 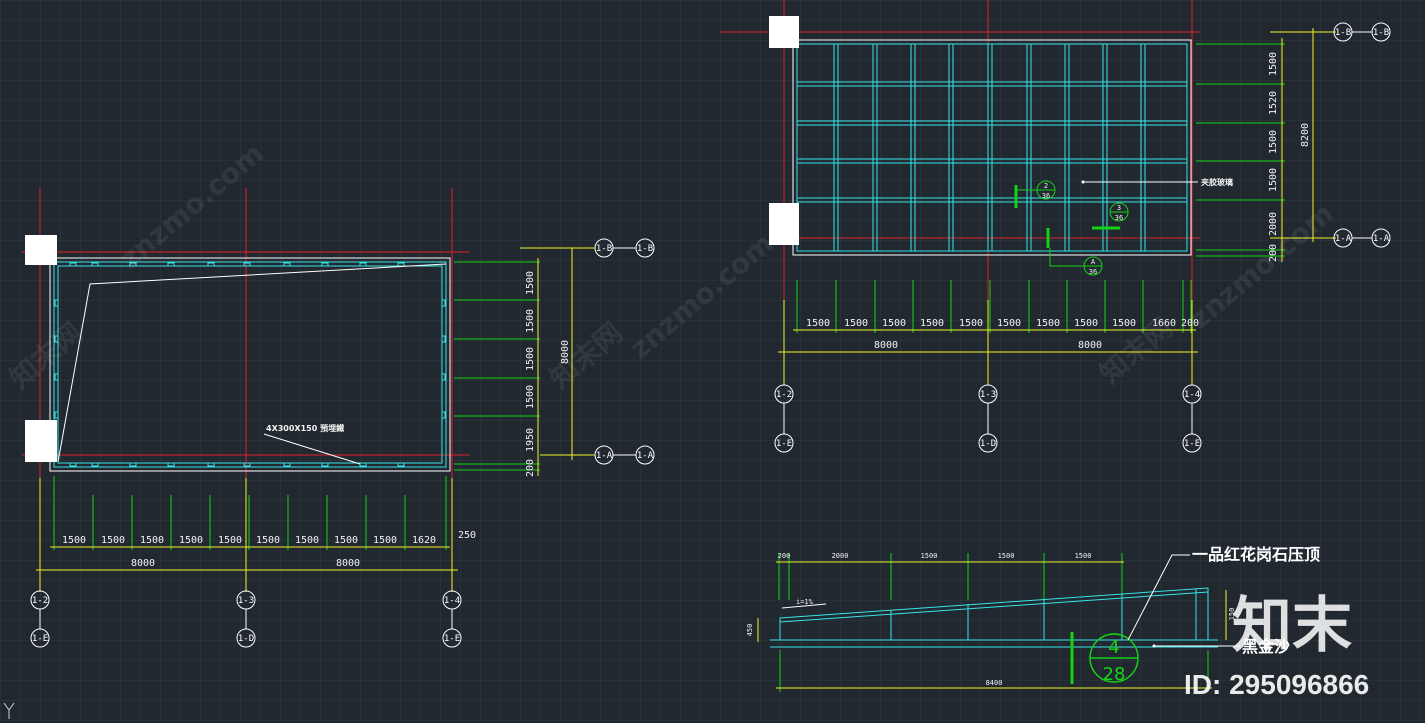 What do you see at coordinates (1217, 182) in the screenshot?
I see `plan-right-note: 夹胶玻璃` at bounding box center [1217, 182].